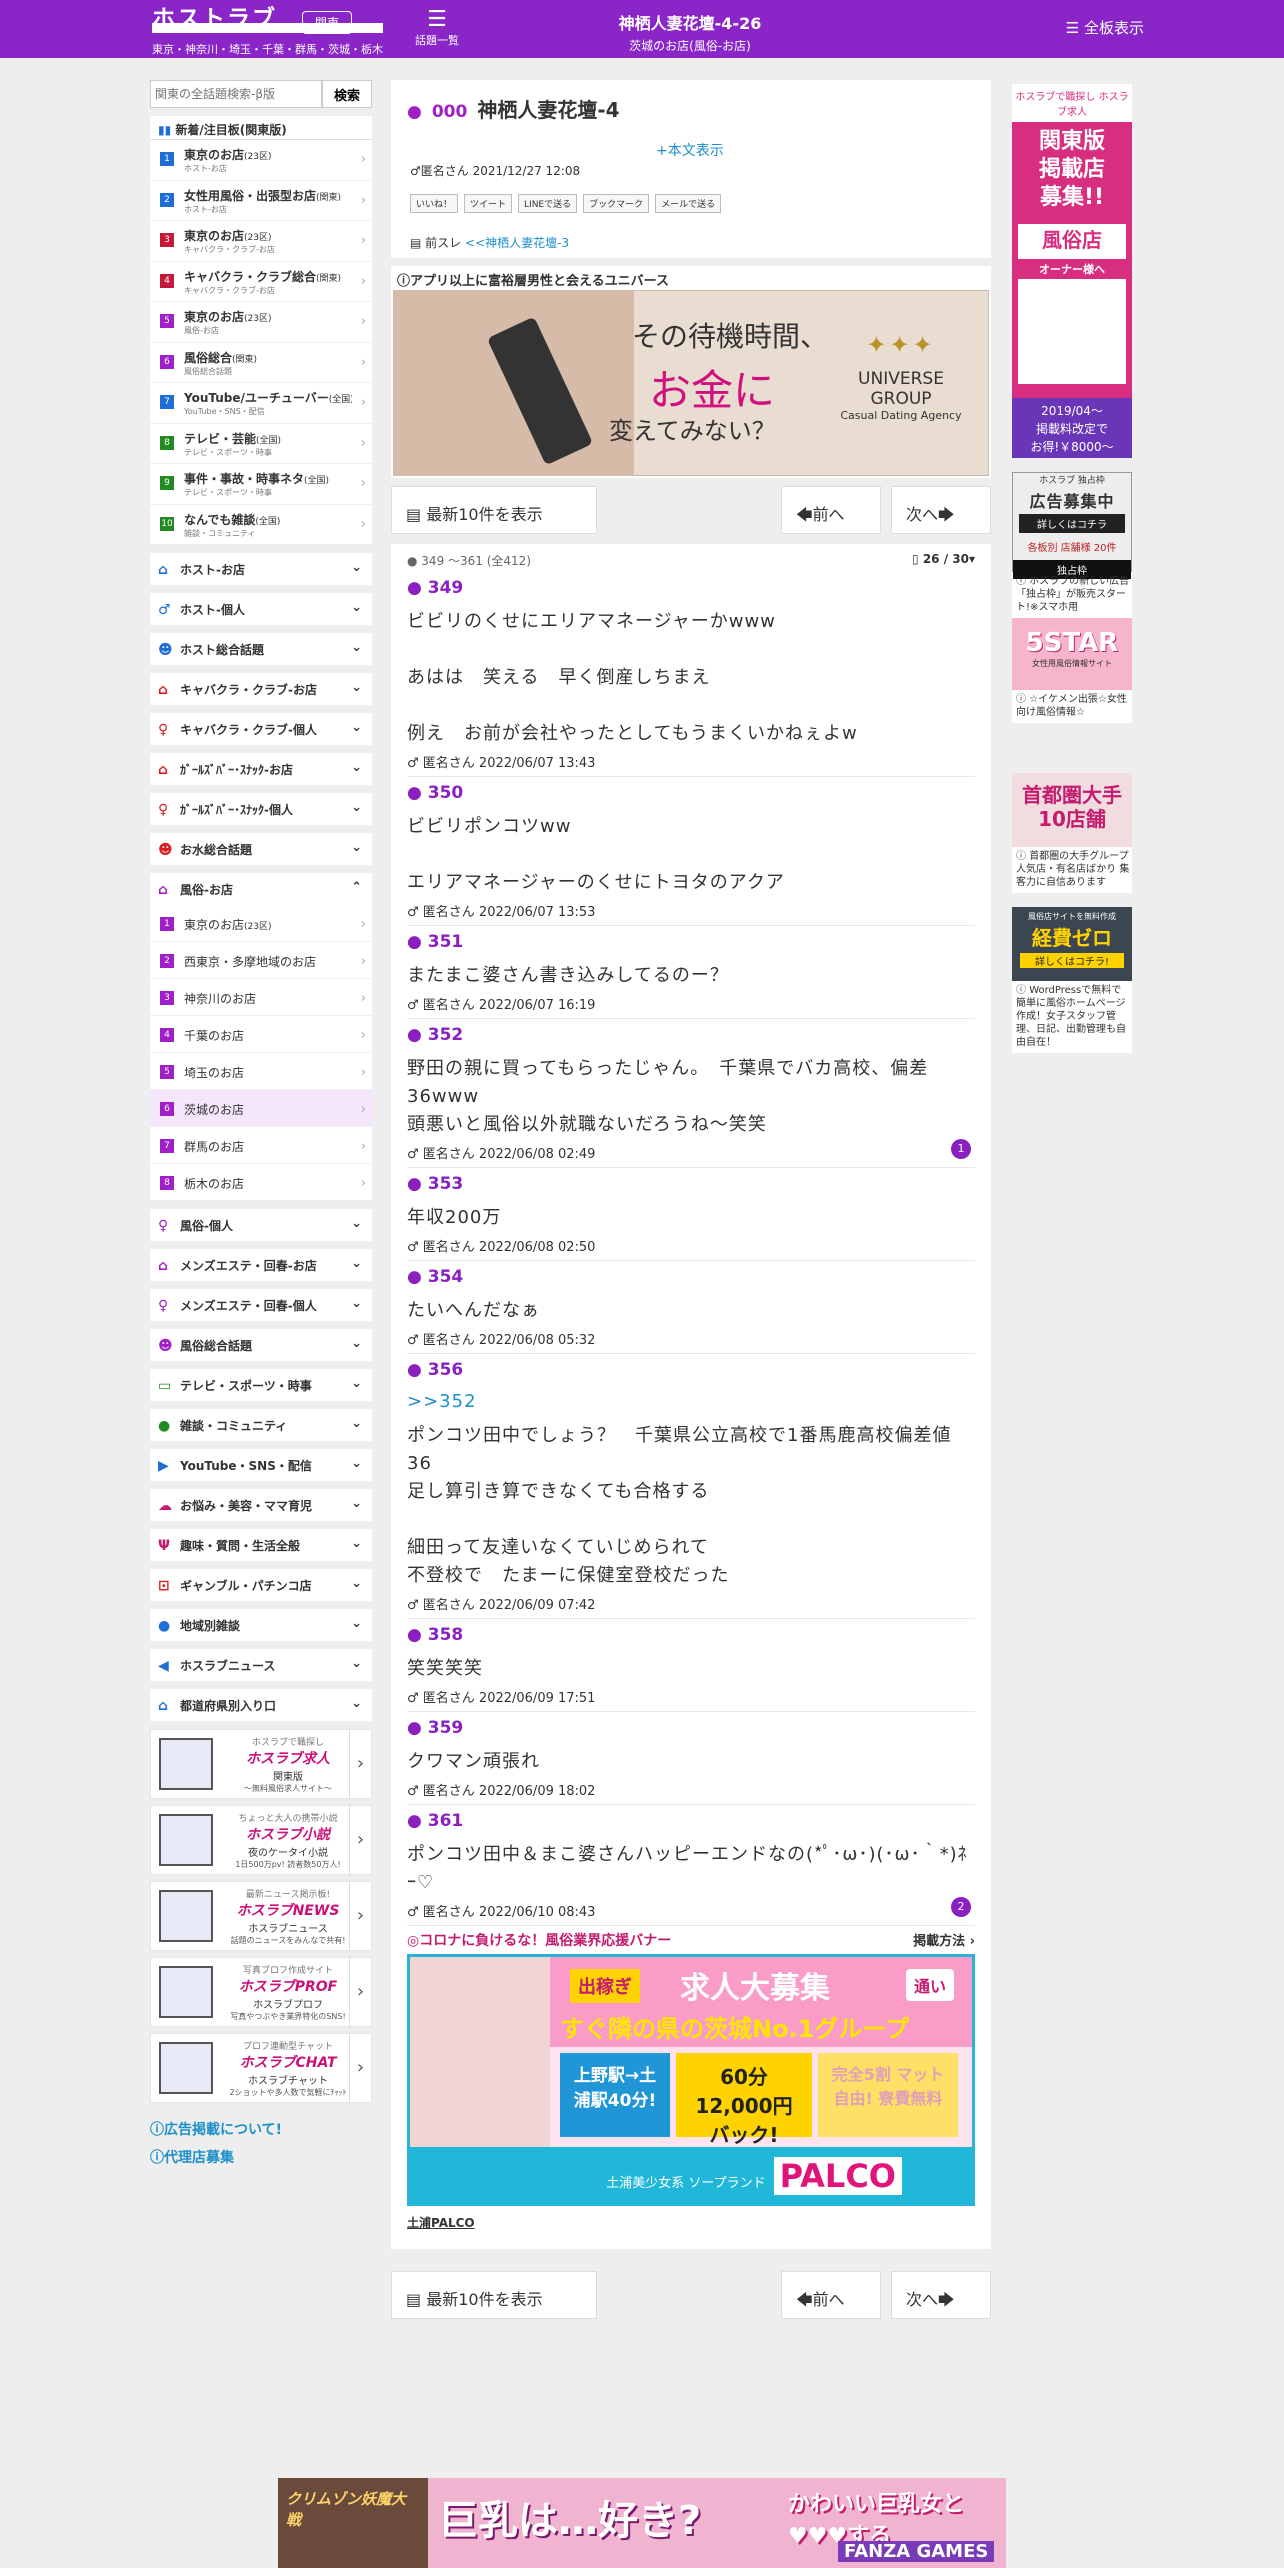 This screenshot has height=2568, width=1284. I want to click on post-number-row: ● 351, so click(691, 944).